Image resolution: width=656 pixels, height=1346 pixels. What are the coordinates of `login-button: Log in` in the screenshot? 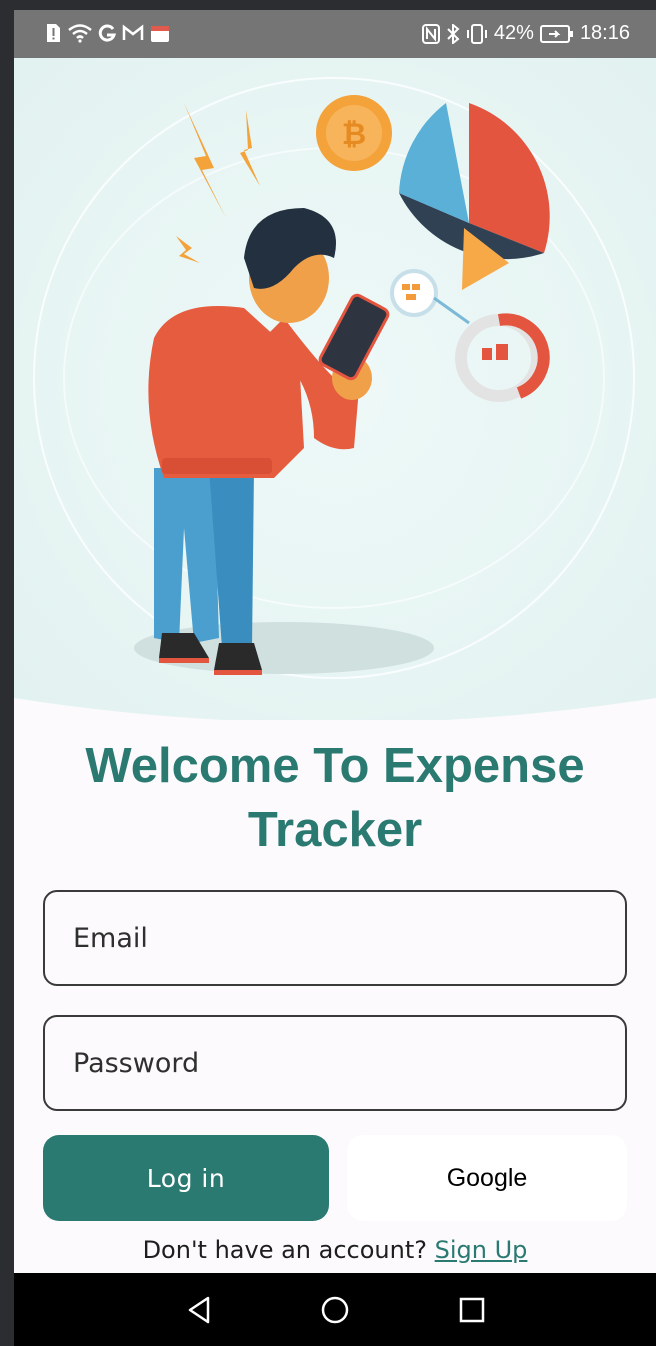 It's located at (186, 1178).